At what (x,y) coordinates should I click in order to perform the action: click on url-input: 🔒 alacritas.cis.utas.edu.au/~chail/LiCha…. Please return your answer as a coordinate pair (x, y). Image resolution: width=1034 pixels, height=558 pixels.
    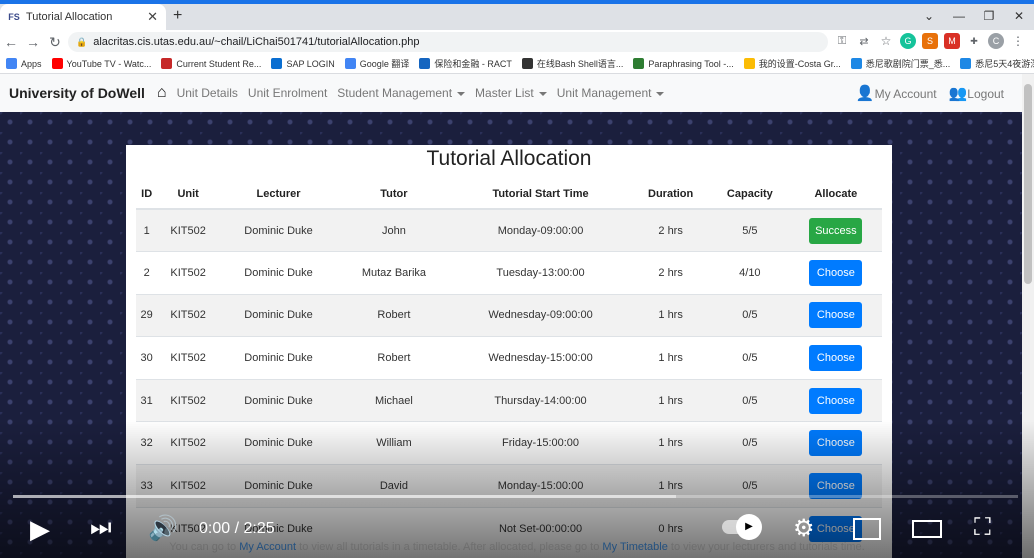
    Looking at the image, I should click on (448, 42).